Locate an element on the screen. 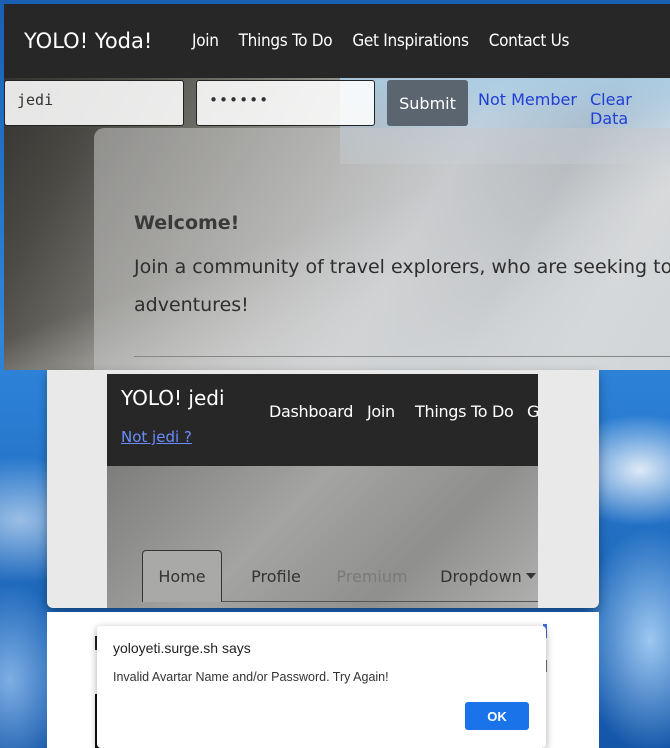 The image size is (670, 748). tab-premium: Premium is located at coordinates (372, 576).